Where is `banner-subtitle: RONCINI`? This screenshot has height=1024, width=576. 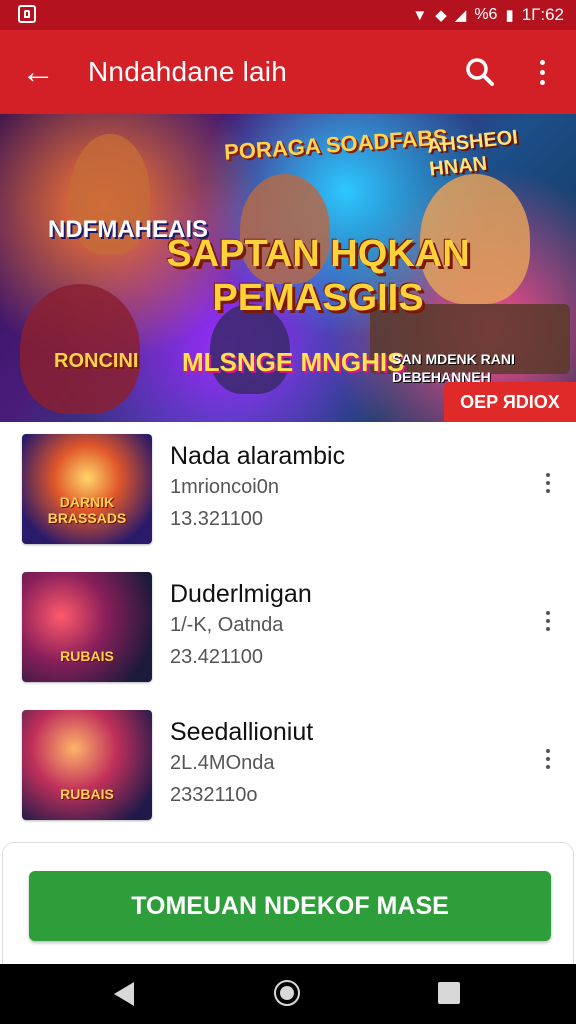
banner-subtitle: RONCINI is located at coordinates (96, 361).